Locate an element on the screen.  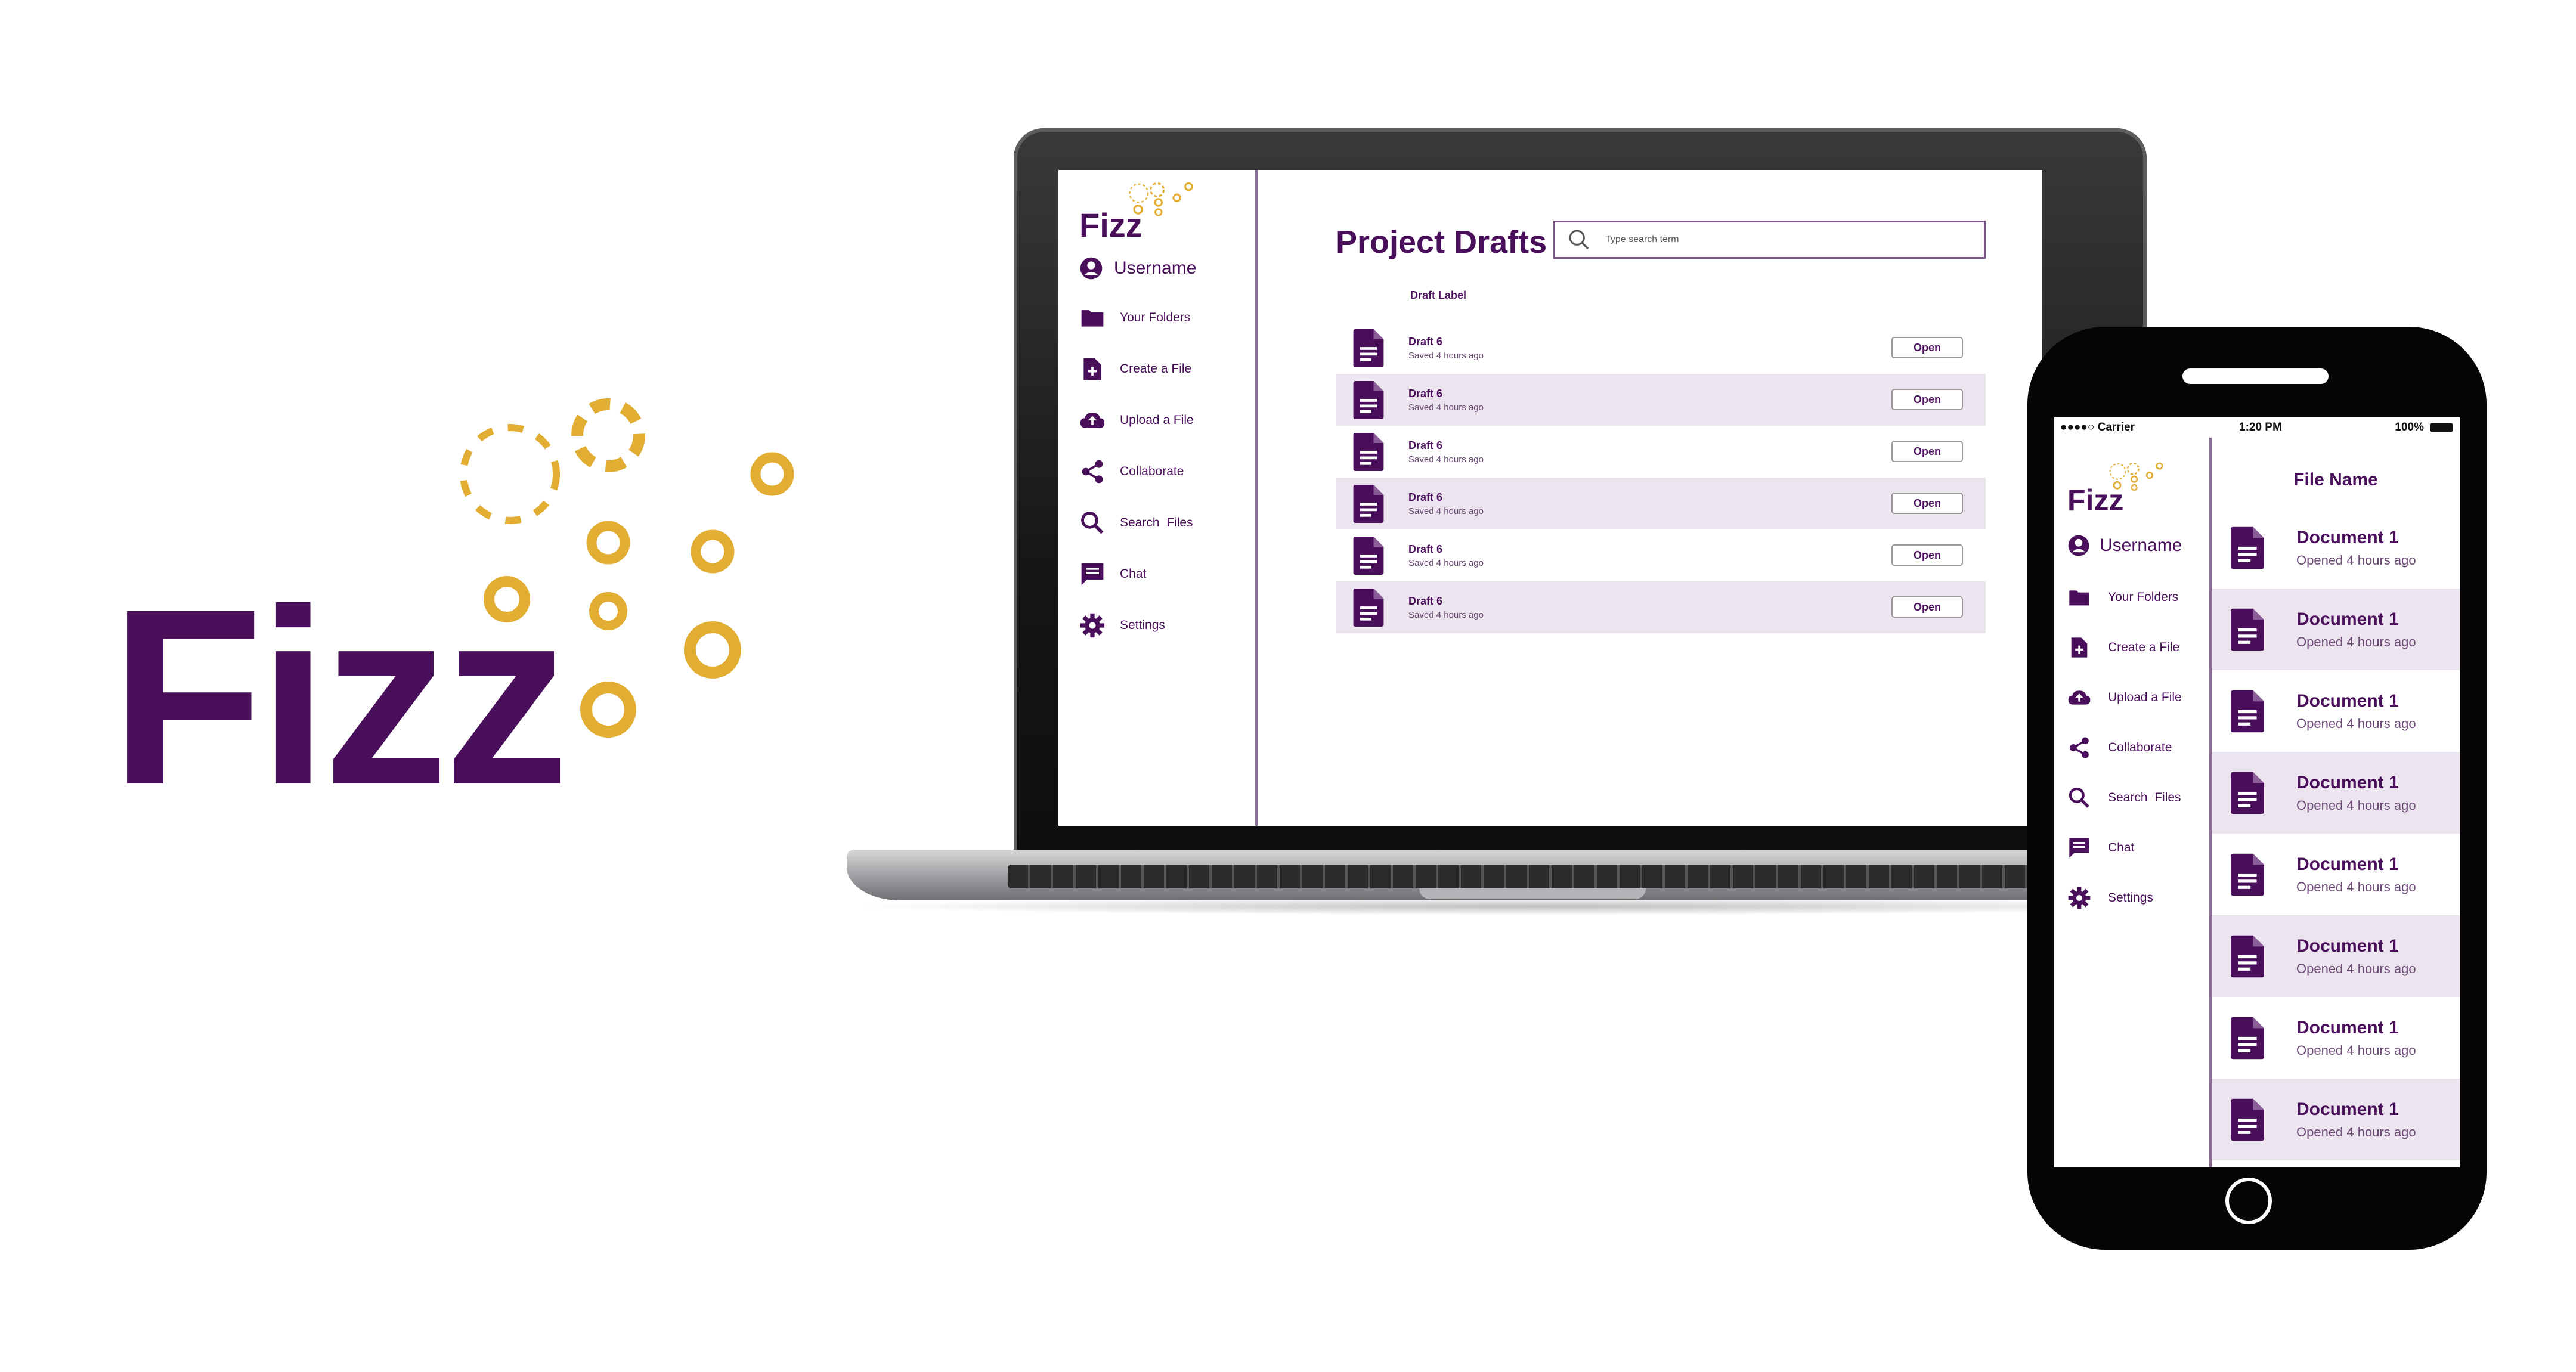
nav-label: Create a File is located at coordinates (1156, 369).